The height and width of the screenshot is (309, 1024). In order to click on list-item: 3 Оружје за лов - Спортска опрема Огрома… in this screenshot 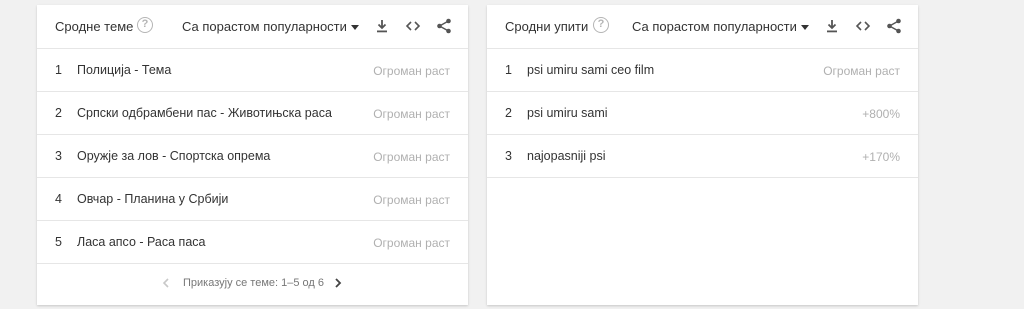, I will do `click(252, 156)`.